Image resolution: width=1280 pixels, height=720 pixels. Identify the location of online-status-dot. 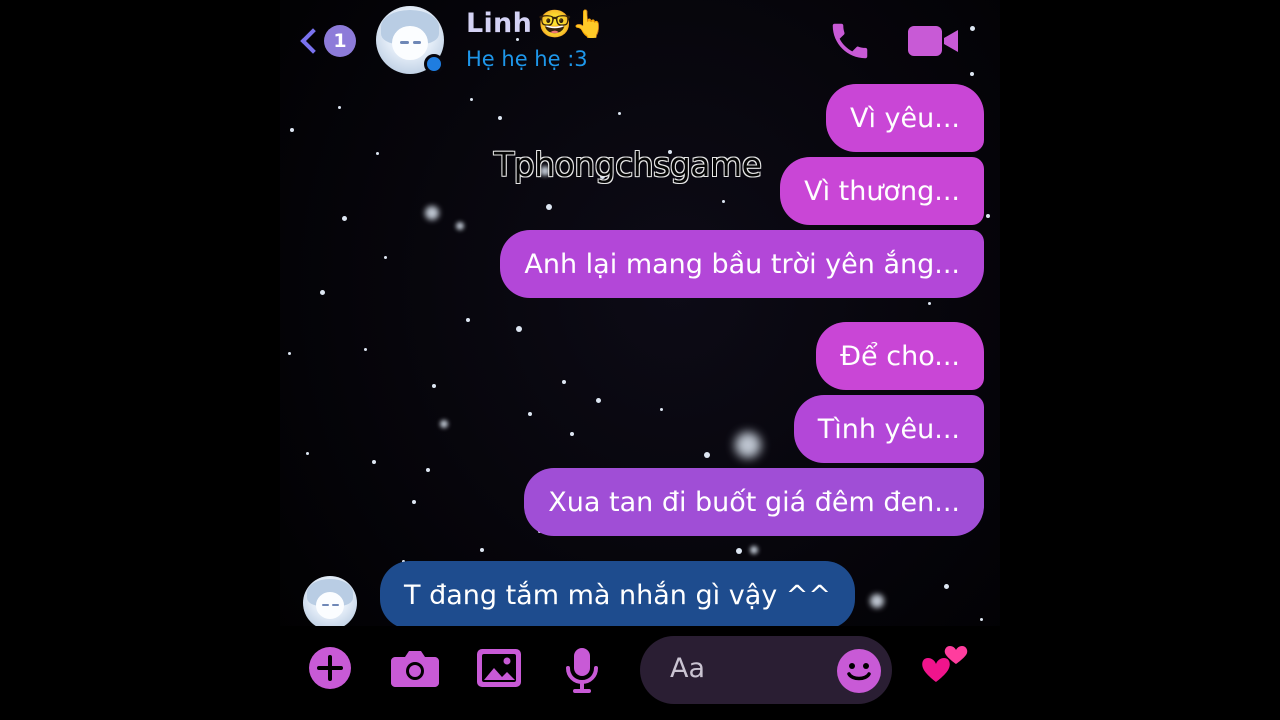
(434, 64).